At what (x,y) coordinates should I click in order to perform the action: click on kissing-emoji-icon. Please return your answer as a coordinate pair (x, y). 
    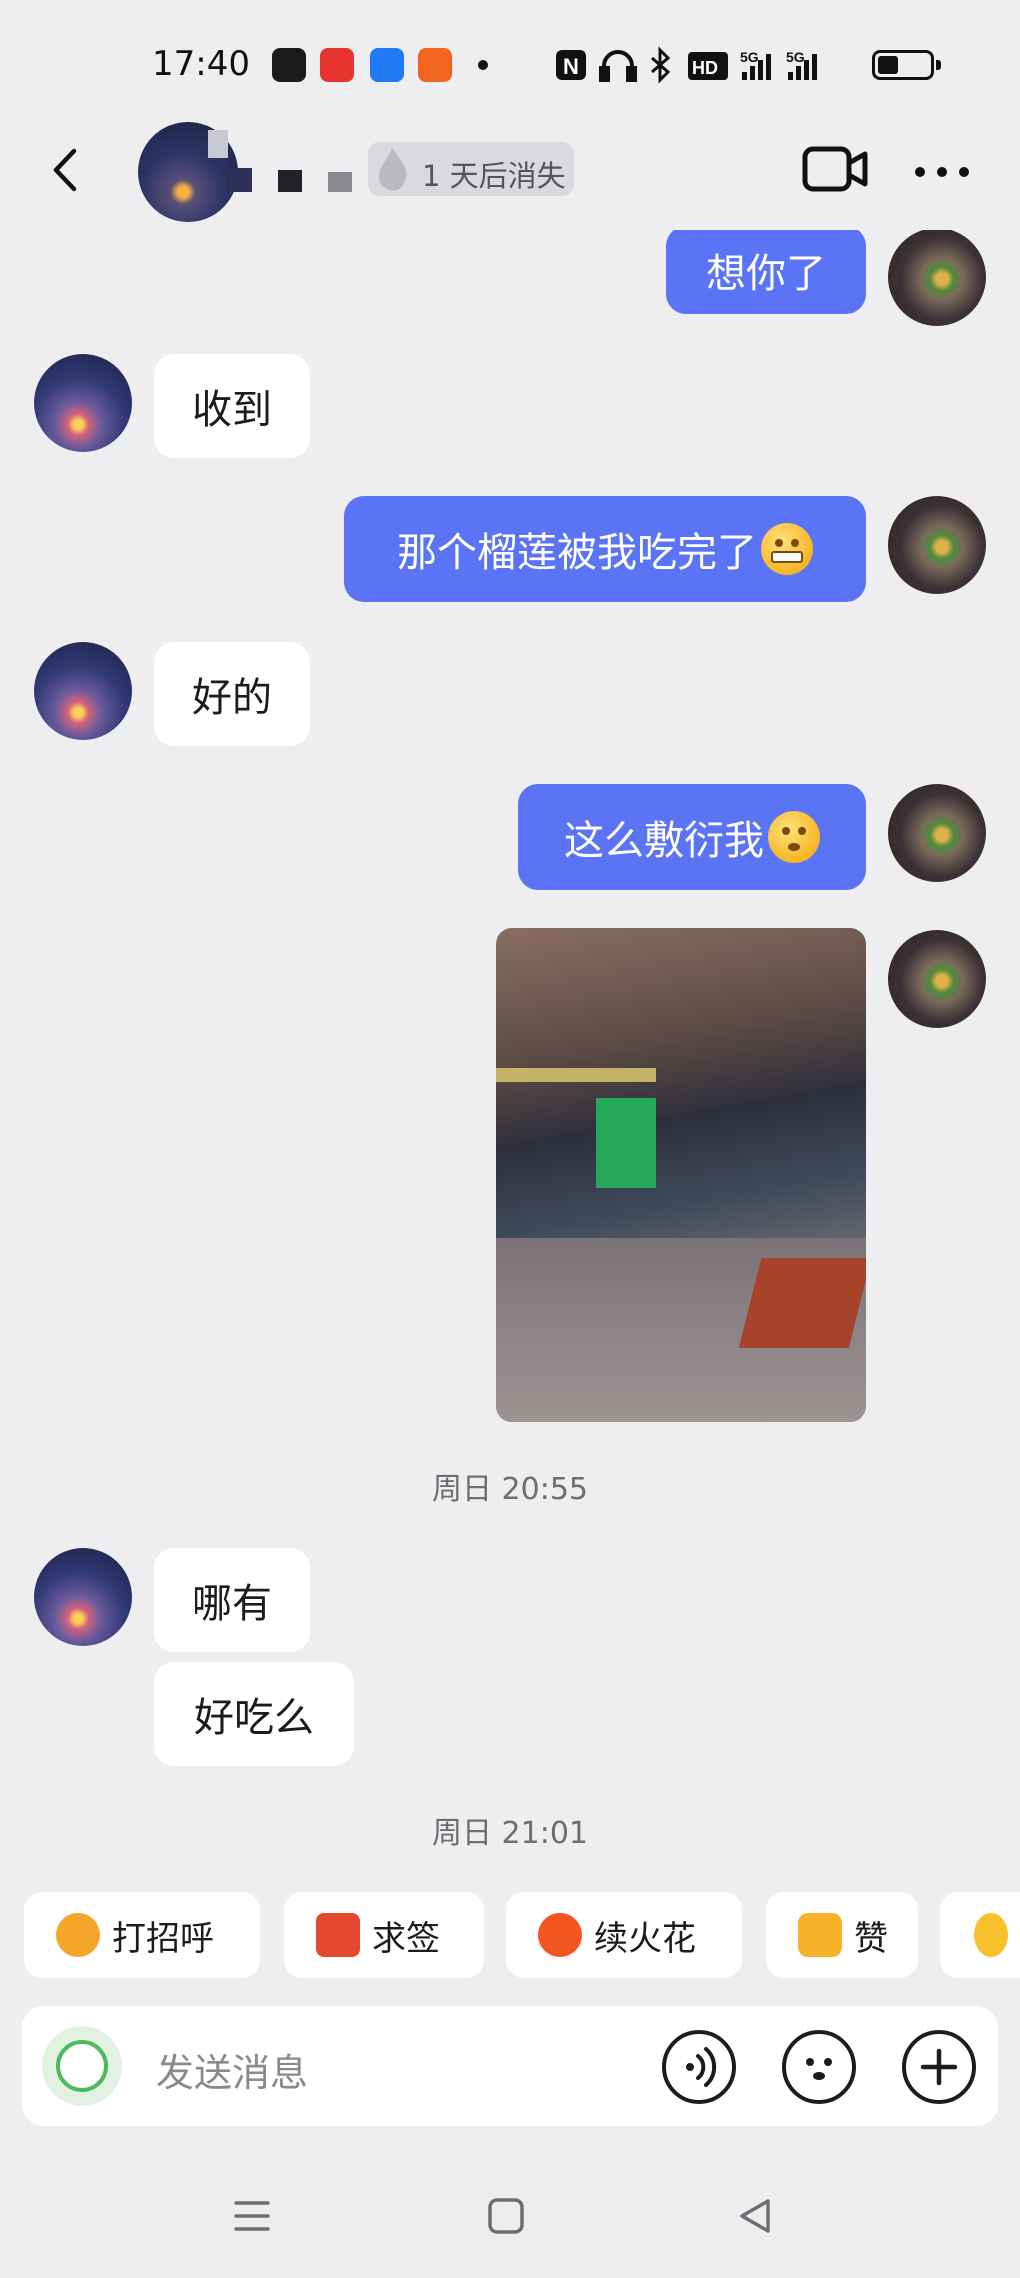
    Looking at the image, I should click on (794, 837).